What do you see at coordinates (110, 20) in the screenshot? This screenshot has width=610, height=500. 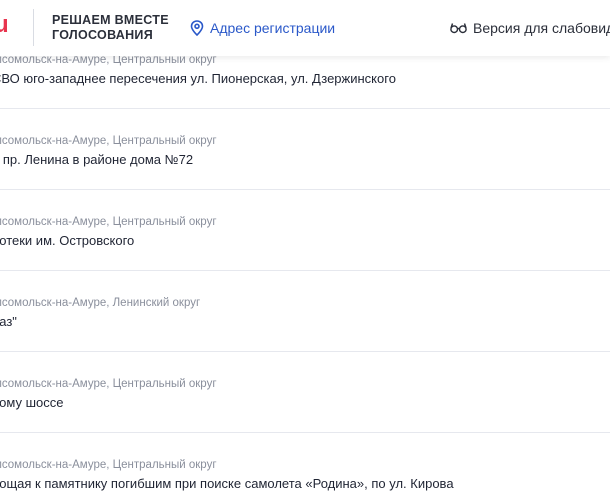 I see `brand-line-1: РЕШАЕМ ВМЕСТЕ` at bounding box center [110, 20].